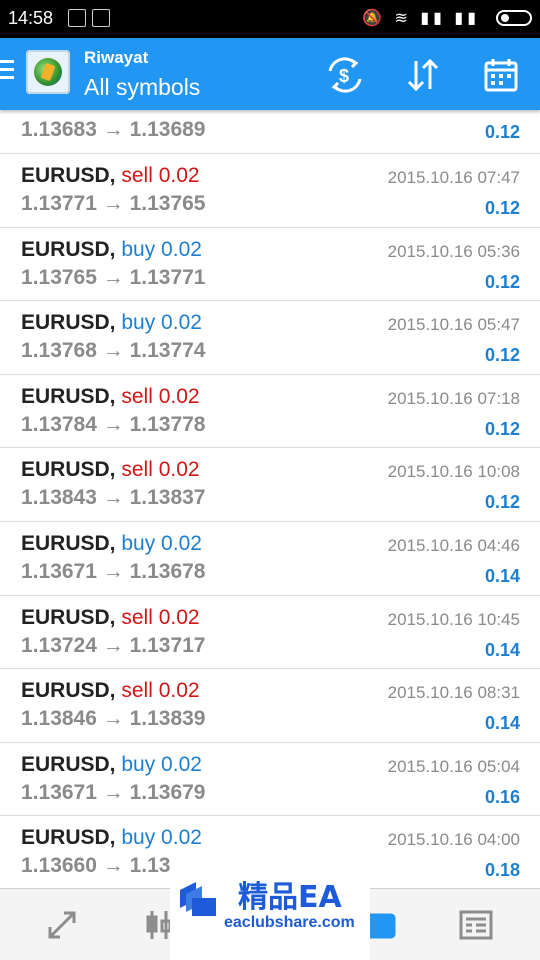  Describe the element at coordinates (113, 645) in the screenshot. I see `price-range: 1.13724 → 1.13717` at that location.